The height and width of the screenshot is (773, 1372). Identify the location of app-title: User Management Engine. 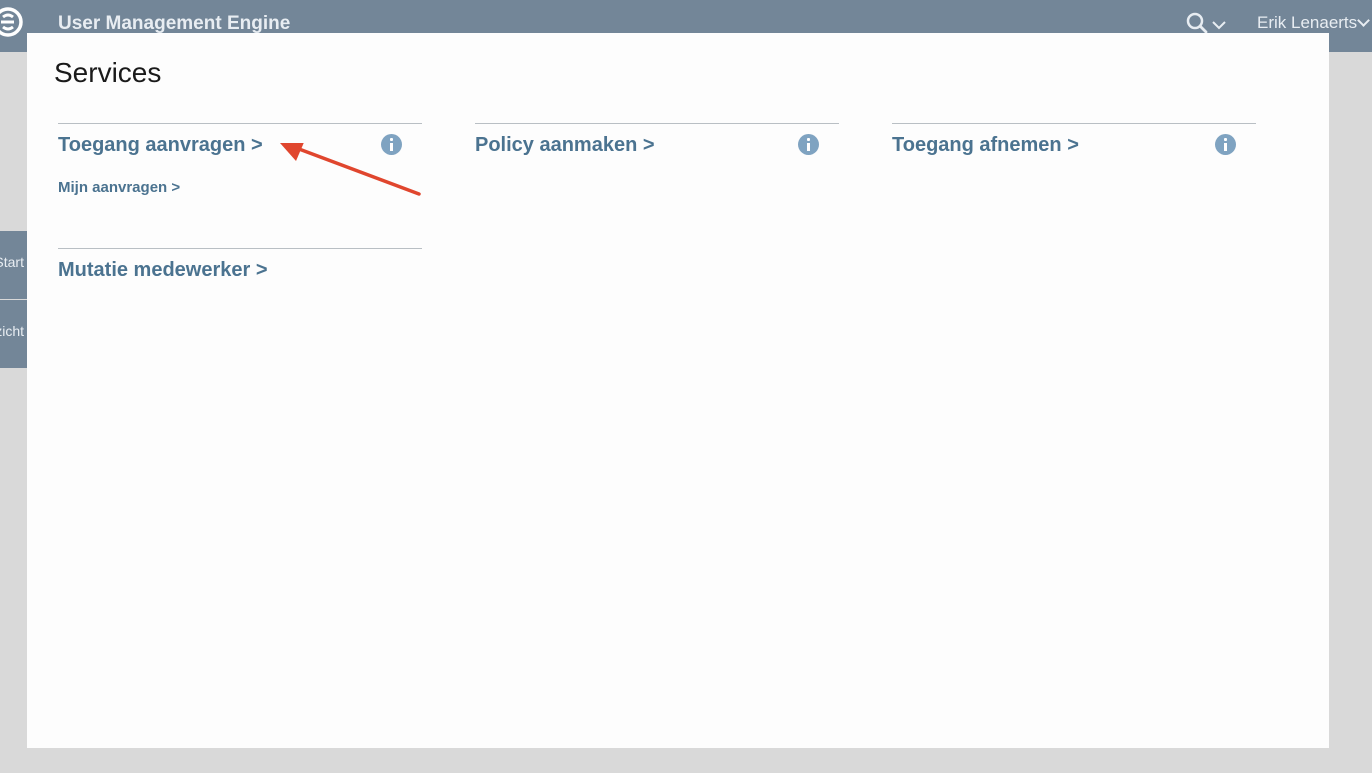
(174, 24).